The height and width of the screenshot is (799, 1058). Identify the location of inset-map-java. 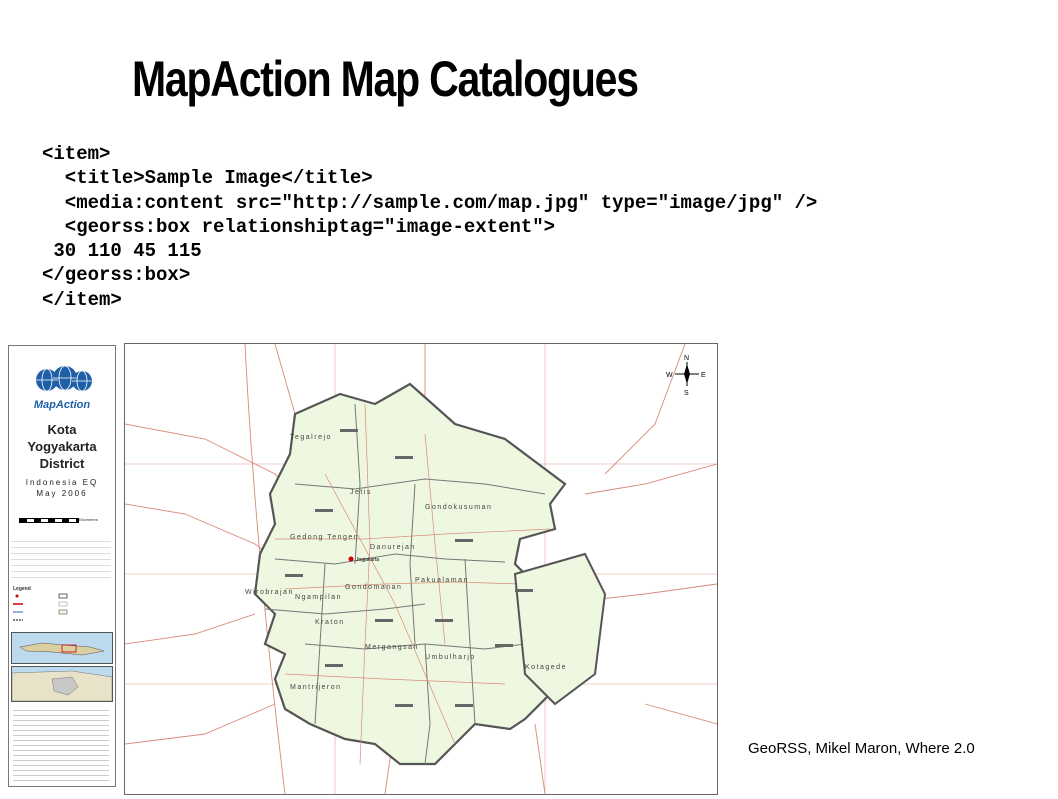
(62, 684).